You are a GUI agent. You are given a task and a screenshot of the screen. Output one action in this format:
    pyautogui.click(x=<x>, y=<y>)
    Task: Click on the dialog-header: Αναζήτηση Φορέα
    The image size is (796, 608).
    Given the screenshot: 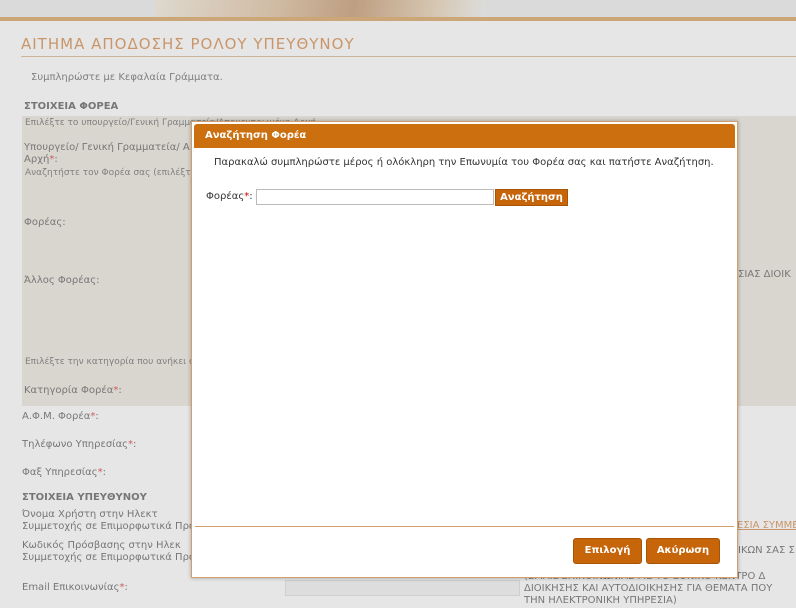 What is the action you would take?
    pyautogui.click(x=464, y=136)
    